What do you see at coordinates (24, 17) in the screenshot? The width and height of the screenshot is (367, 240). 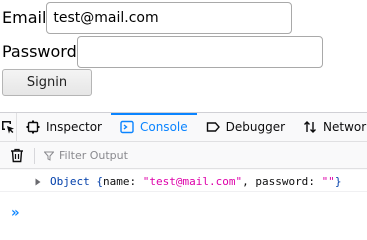 I see `email-label: Email` at bounding box center [24, 17].